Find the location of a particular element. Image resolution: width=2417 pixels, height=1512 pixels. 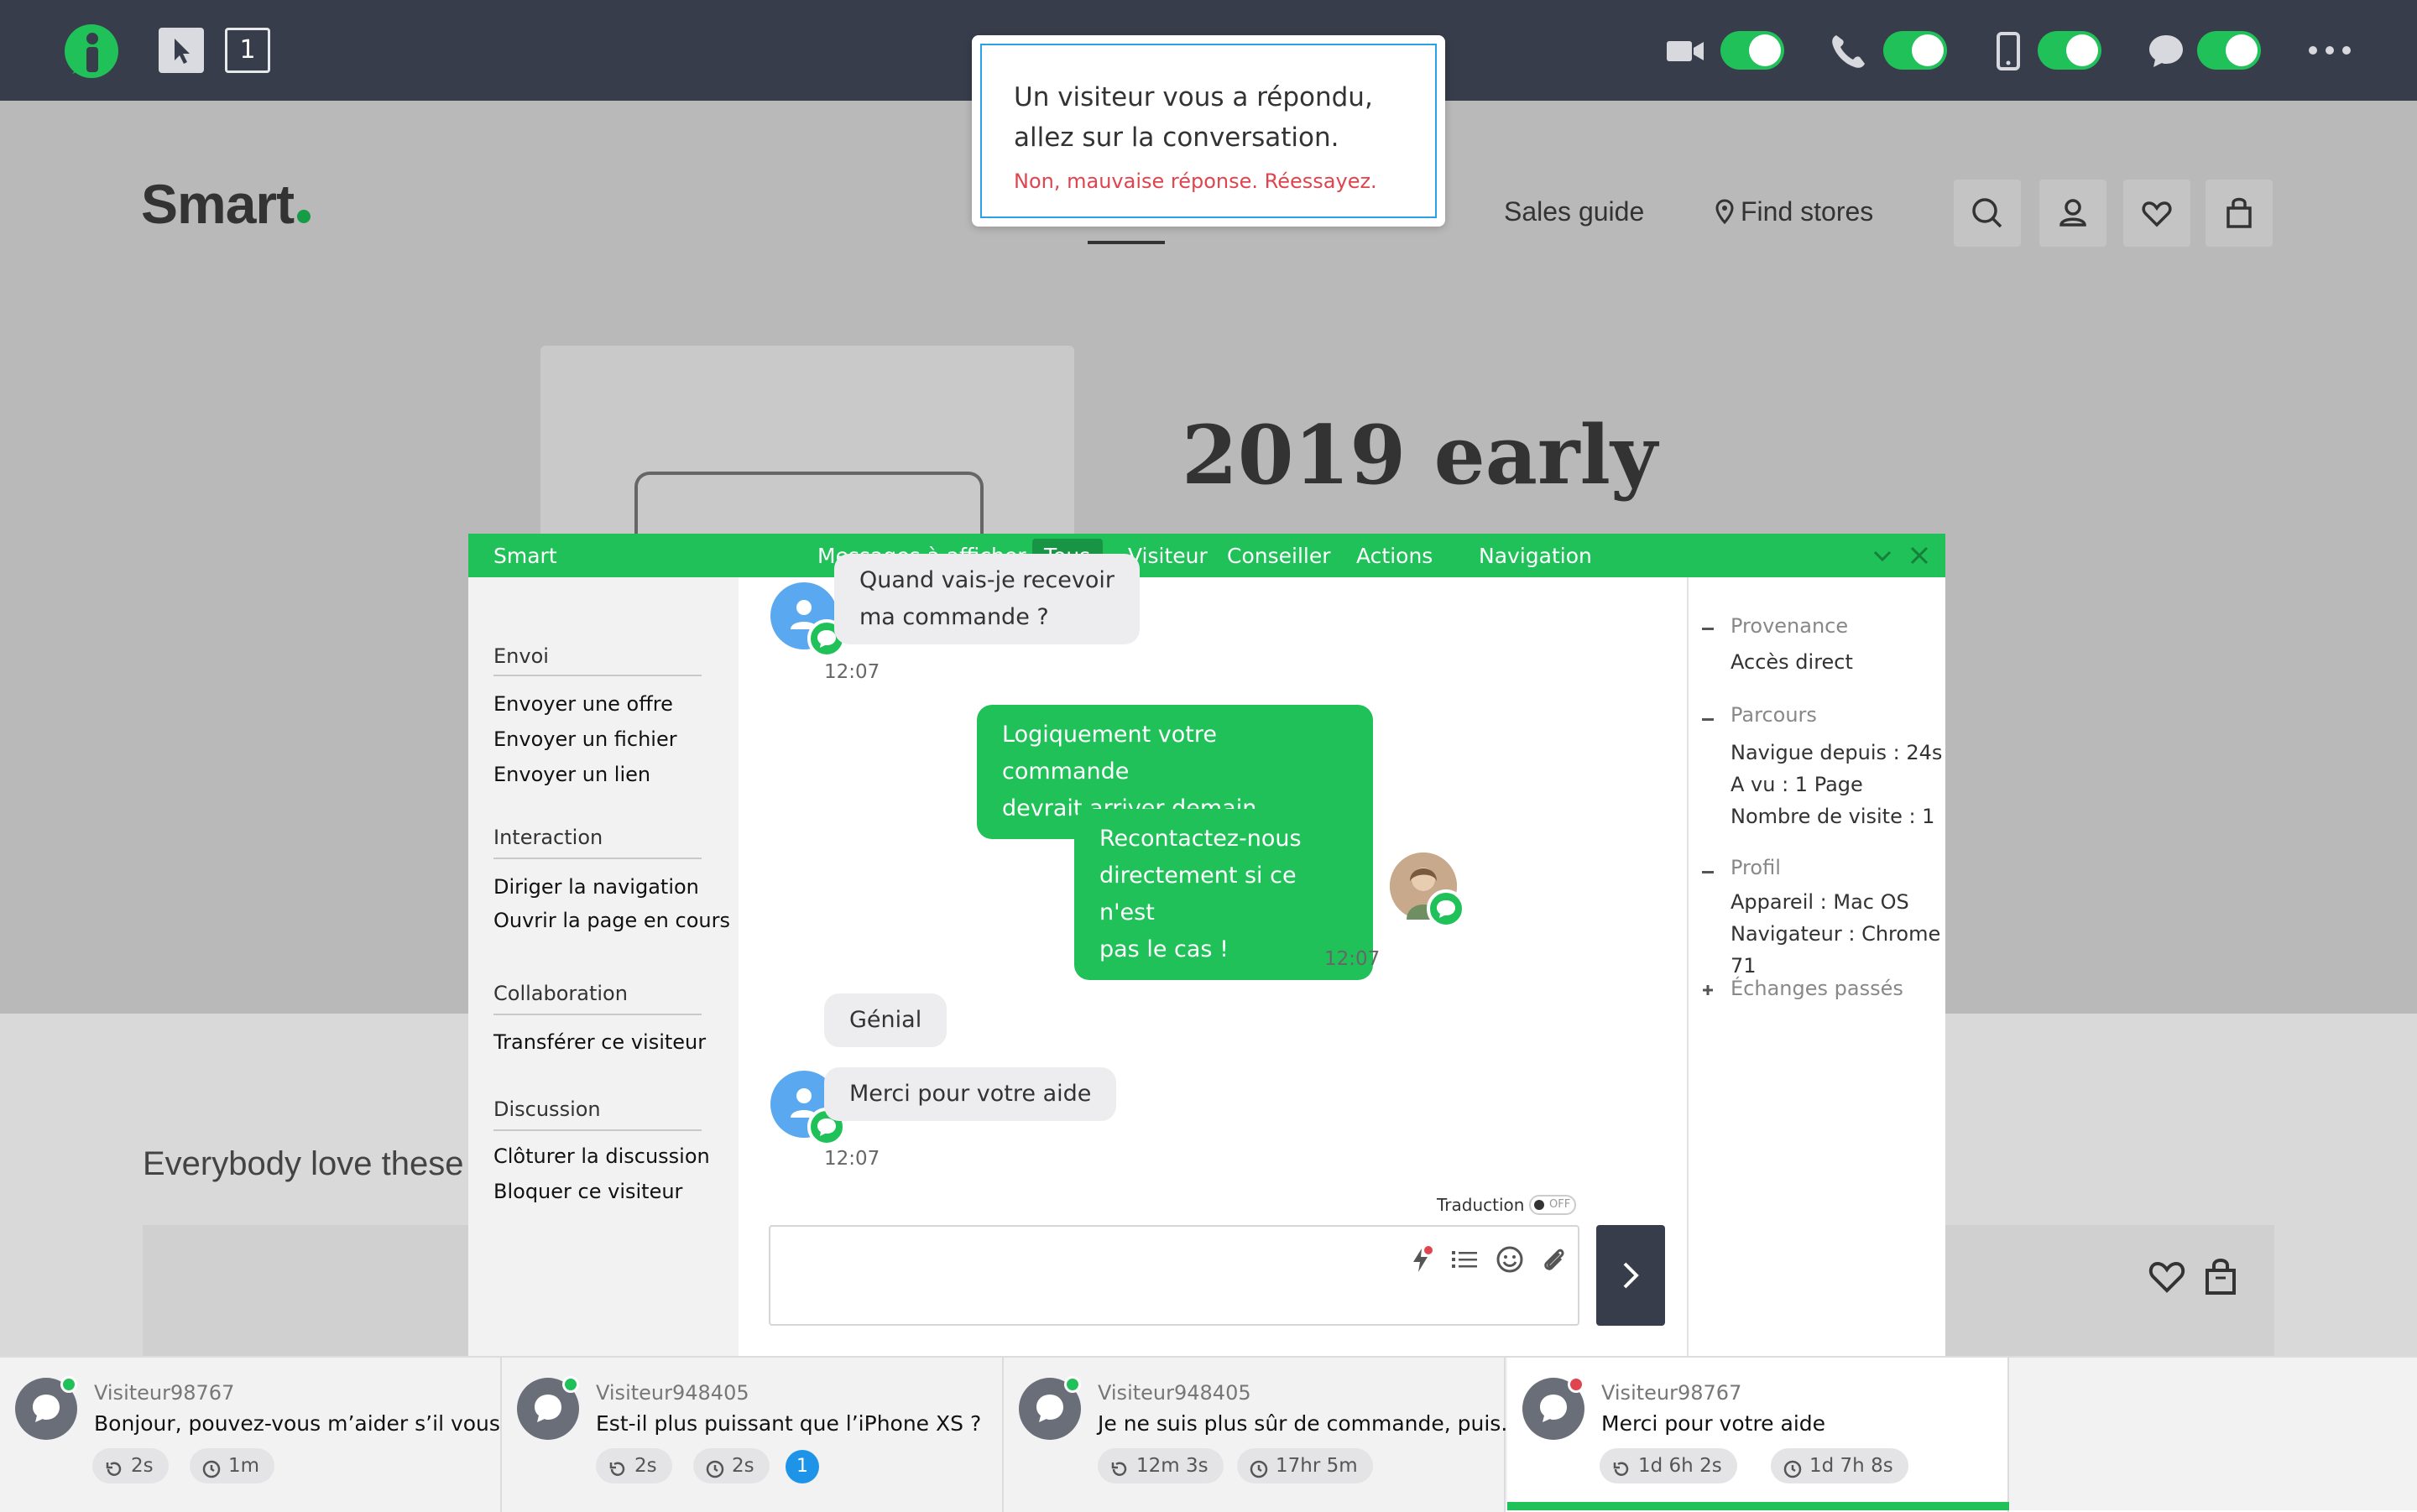

send-button is located at coordinates (1630, 1275).